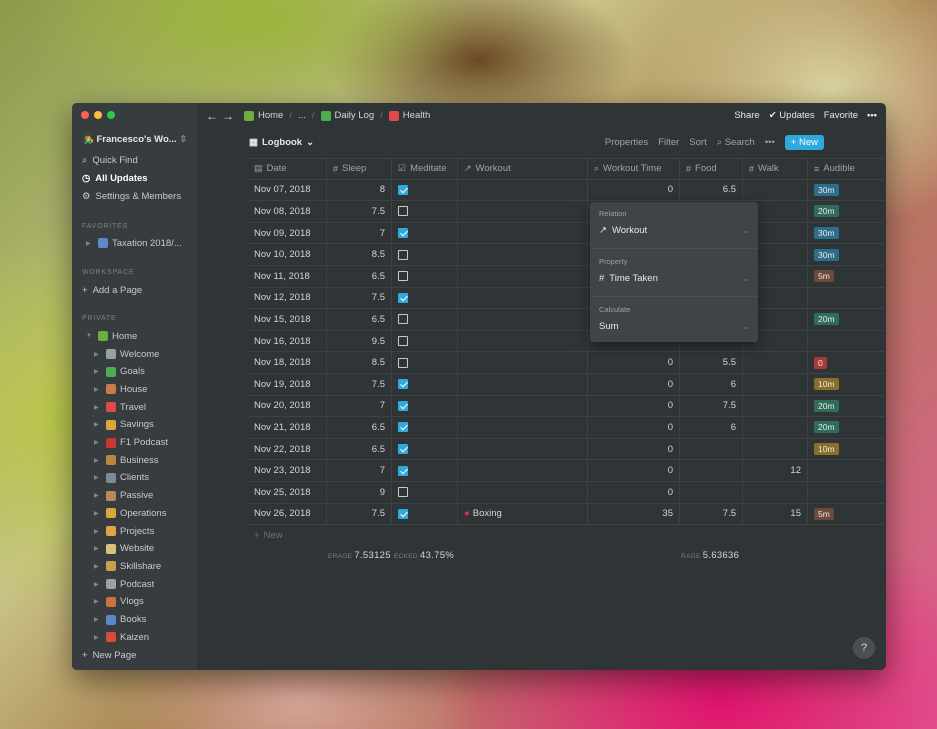  Describe the element at coordinates (792, 115) in the screenshot. I see `updates-button: ✔ Updates` at that location.